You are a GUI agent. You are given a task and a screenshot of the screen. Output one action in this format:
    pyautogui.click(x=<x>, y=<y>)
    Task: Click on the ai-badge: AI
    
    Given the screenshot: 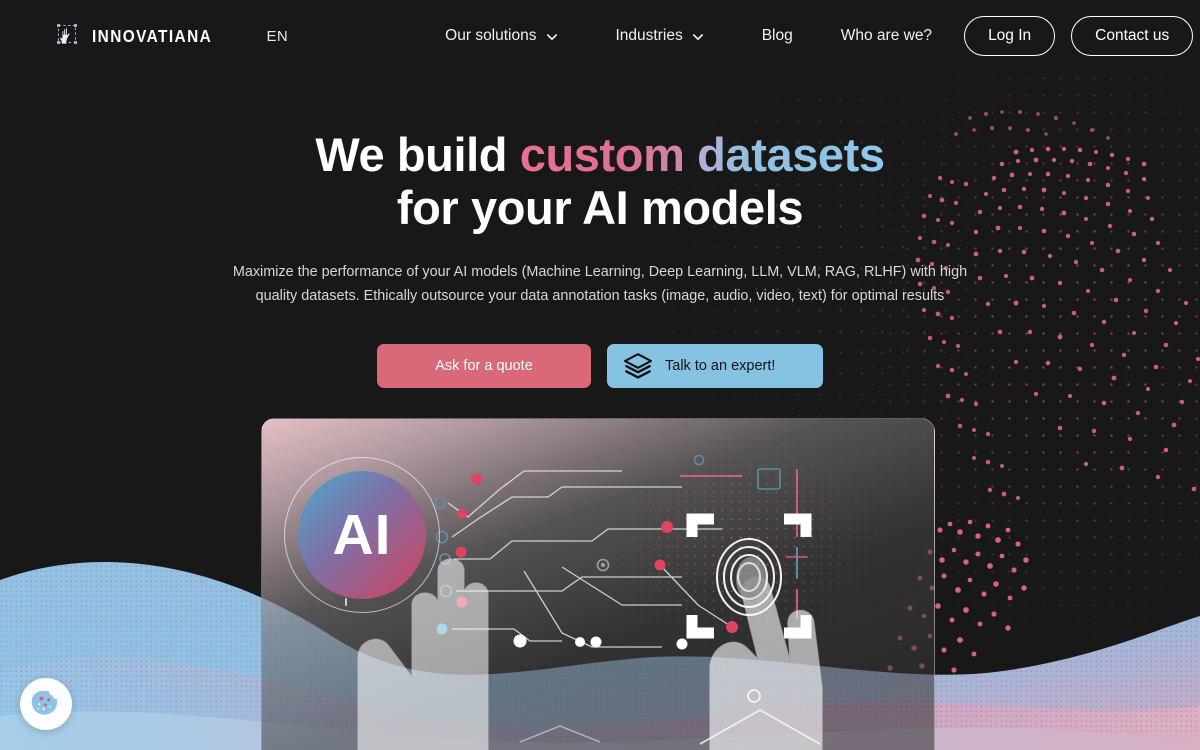 What is the action you would take?
    pyautogui.click(x=362, y=535)
    